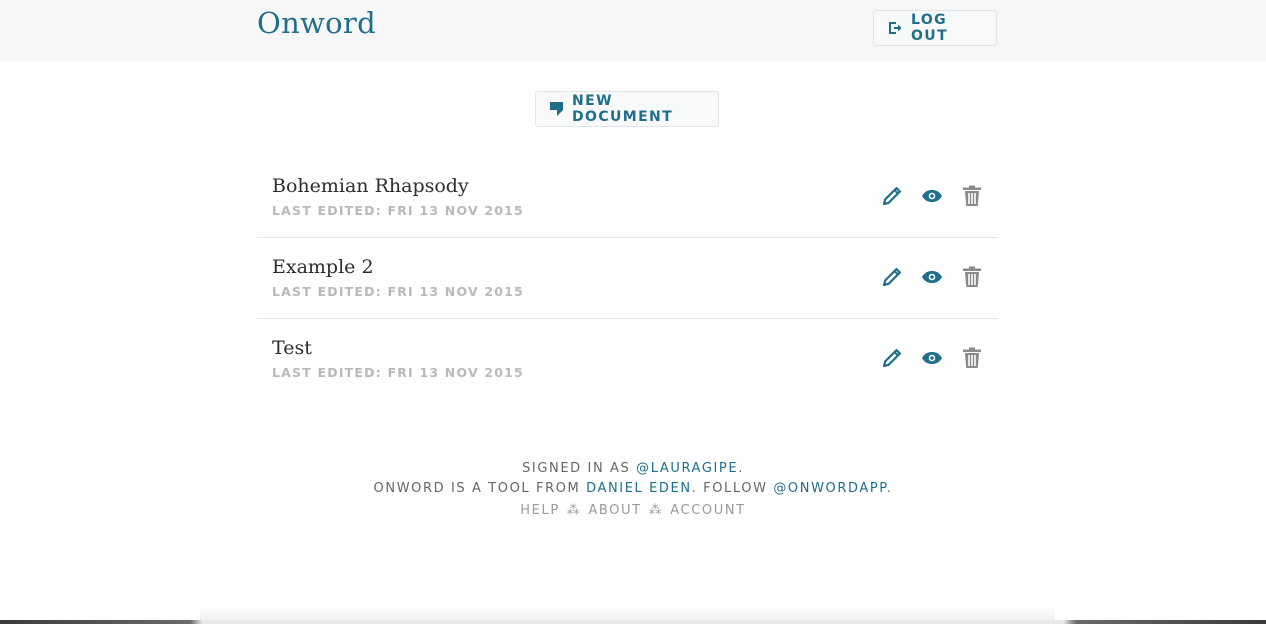 Image resolution: width=1266 pixels, height=624 pixels. What do you see at coordinates (687, 468) in the screenshot?
I see `username-link: @lauragipe` at bounding box center [687, 468].